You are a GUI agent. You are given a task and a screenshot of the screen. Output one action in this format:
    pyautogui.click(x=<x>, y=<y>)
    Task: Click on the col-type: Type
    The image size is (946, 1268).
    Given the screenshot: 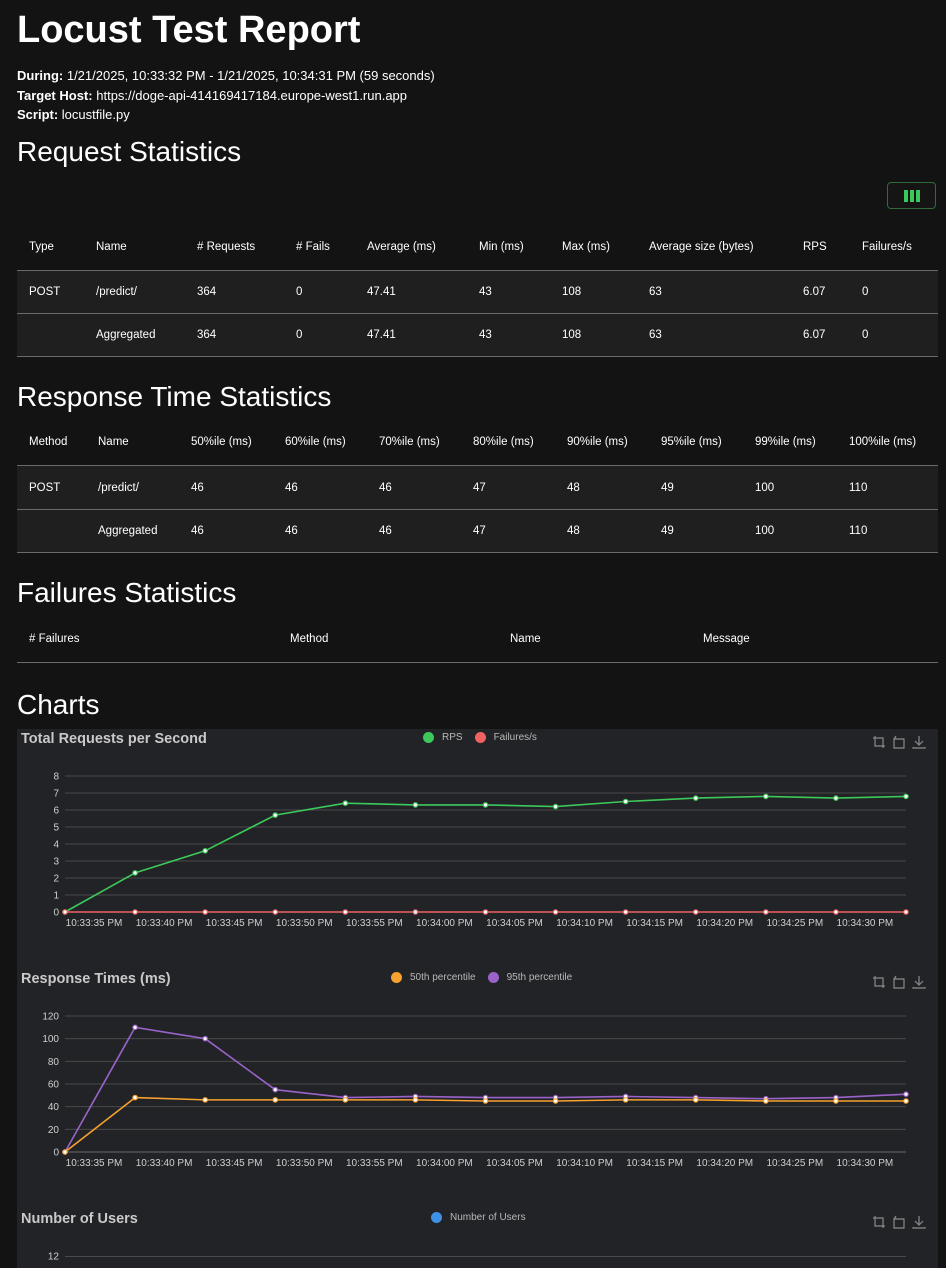 What is the action you would take?
    pyautogui.click(x=50, y=247)
    